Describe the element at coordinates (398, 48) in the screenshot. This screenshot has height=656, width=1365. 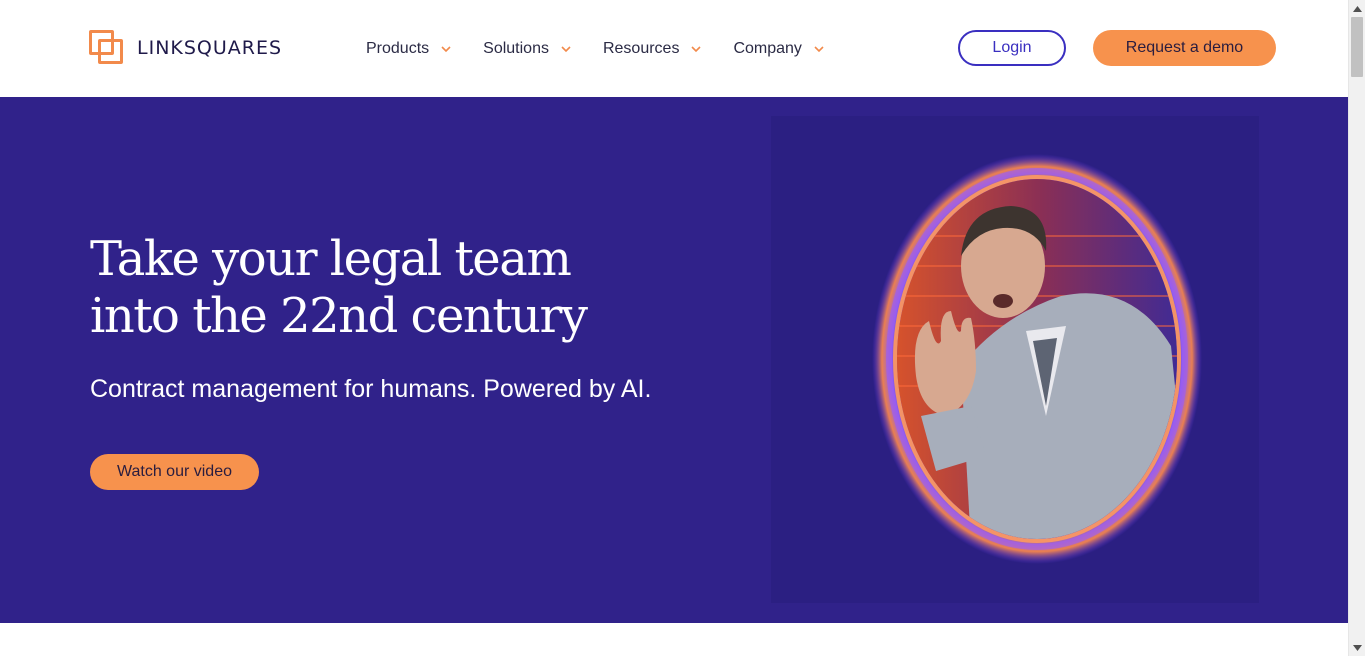
I see `nav-item-label: Products` at that location.